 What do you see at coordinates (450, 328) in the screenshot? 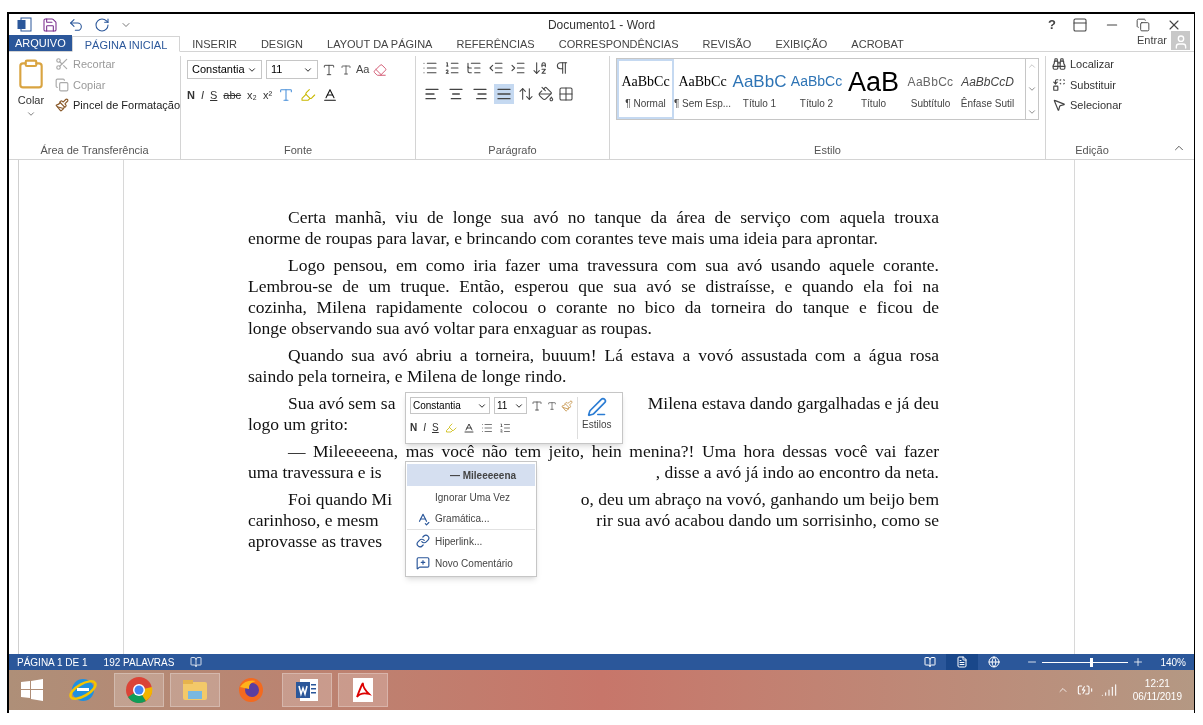
I see `body-text-line: longe observando sua avó voltar para enxaguar as roupas.` at bounding box center [450, 328].